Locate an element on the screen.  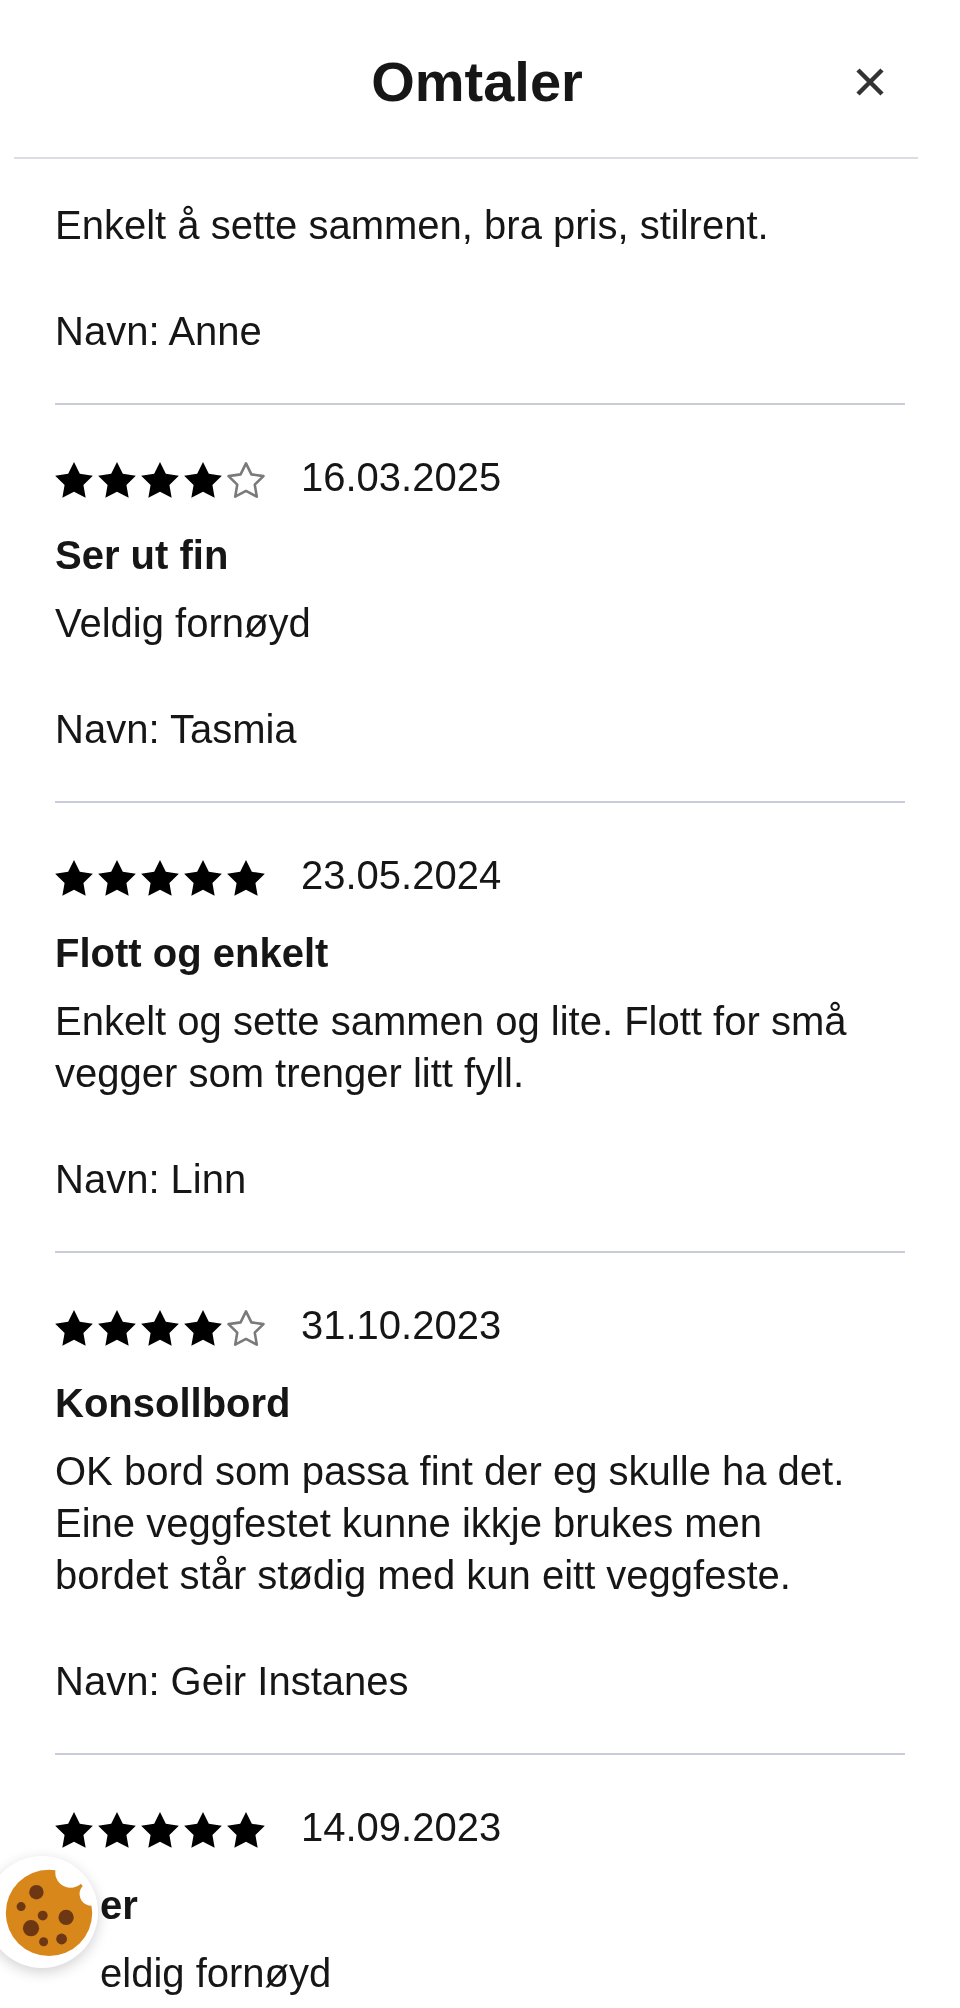
review-title: Ser ut fin is located at coordinates (142, 555).